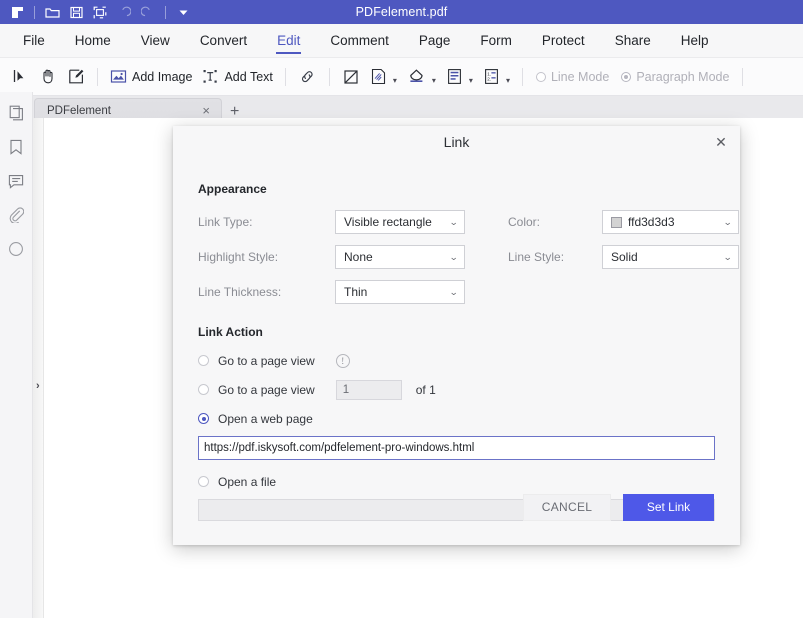 This screenshot has height=618, width=803. I want to click on link-icon, so click(307, 77).